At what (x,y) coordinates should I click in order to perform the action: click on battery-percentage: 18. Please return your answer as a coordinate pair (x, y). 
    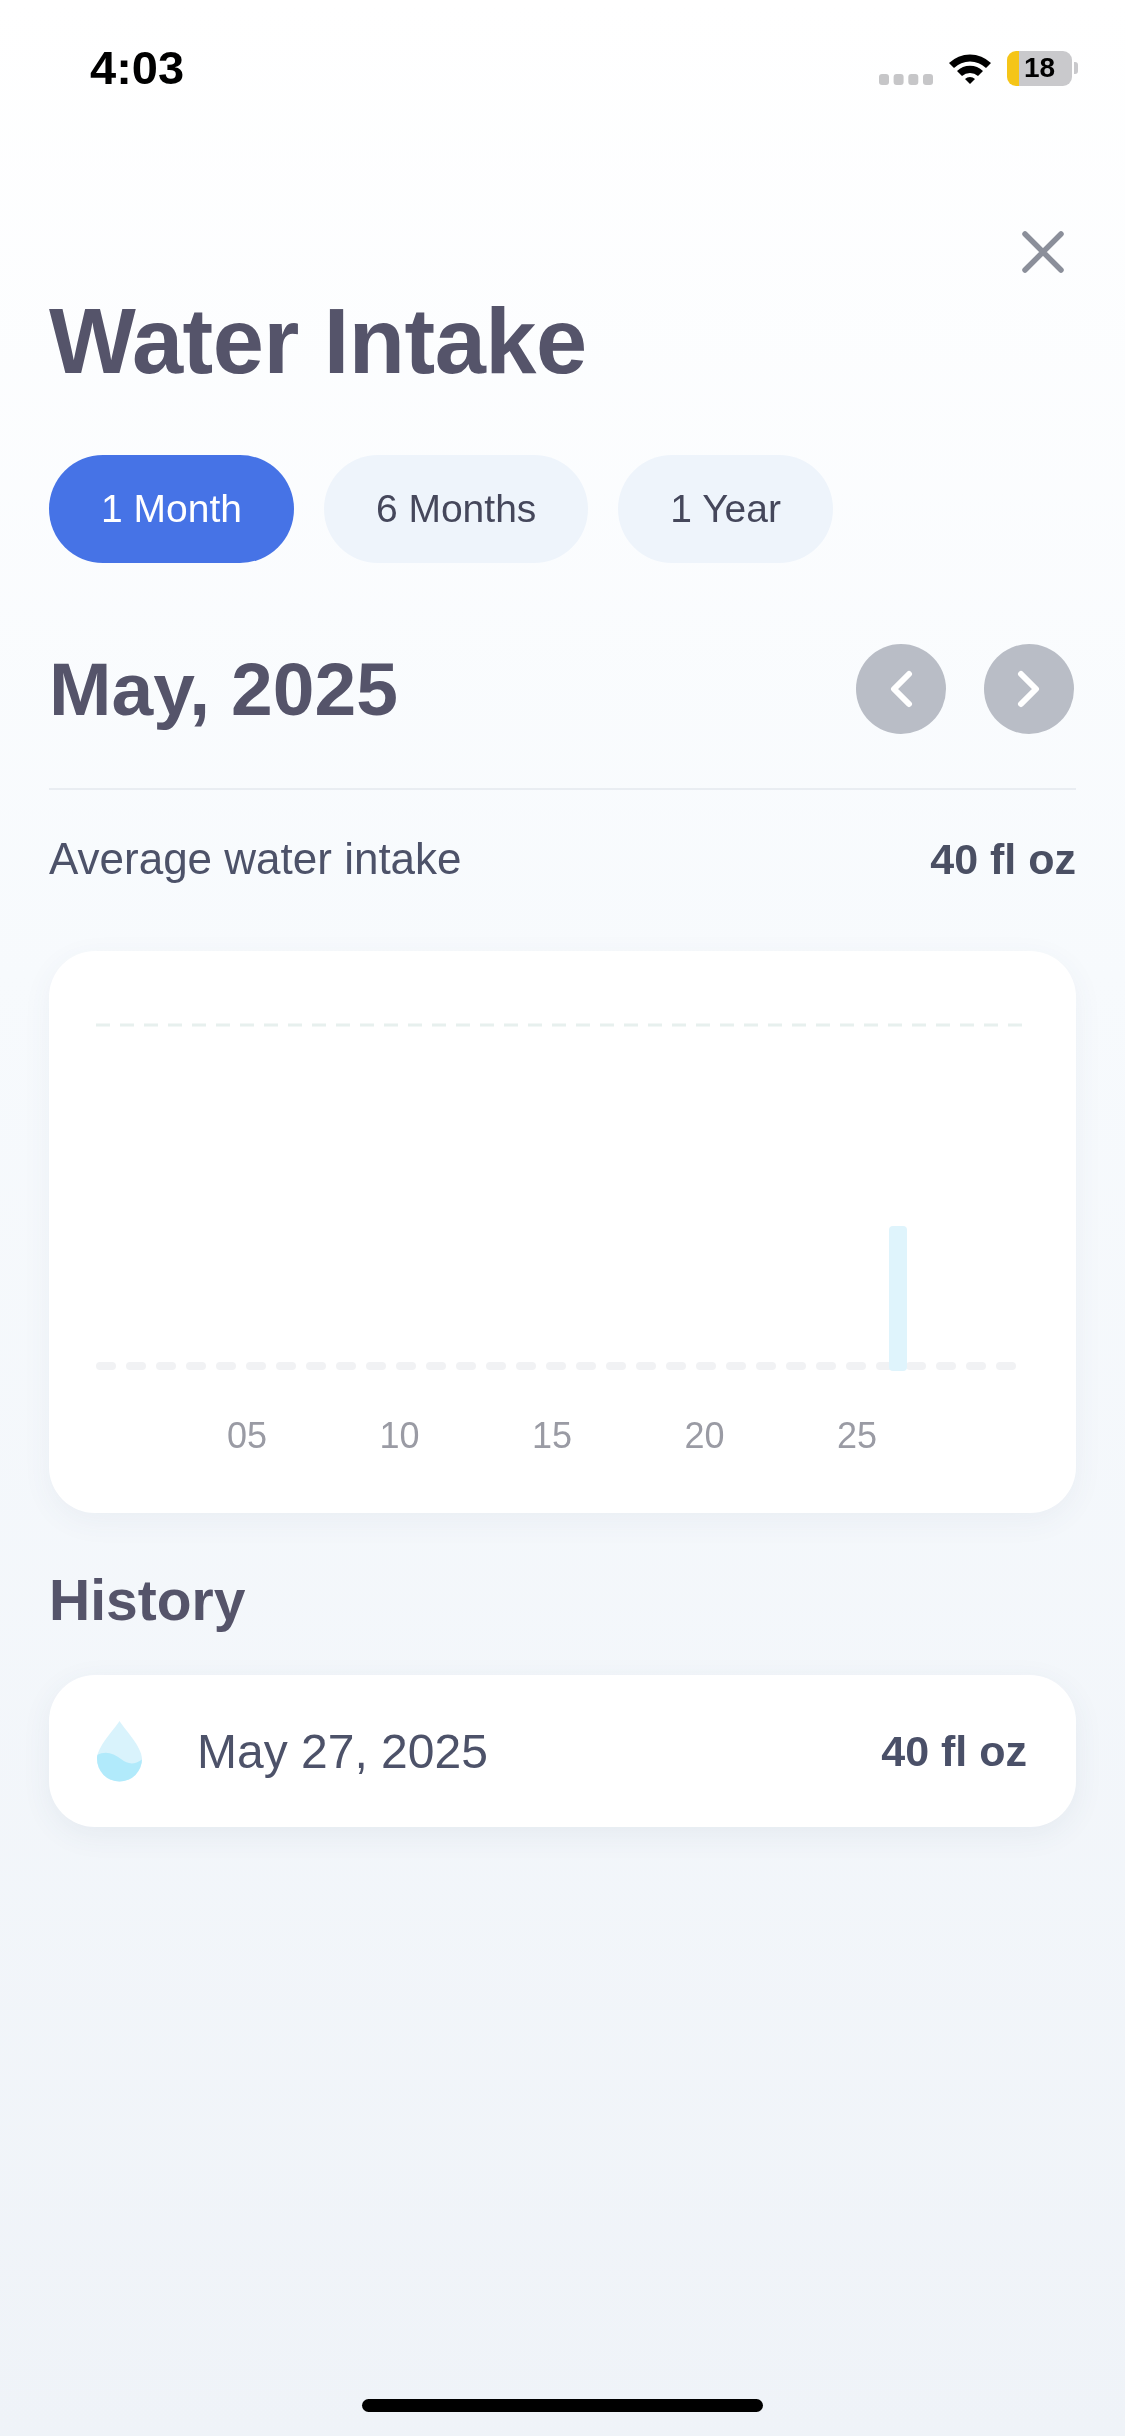
    Looking at the image, I should click on (1039, 68).